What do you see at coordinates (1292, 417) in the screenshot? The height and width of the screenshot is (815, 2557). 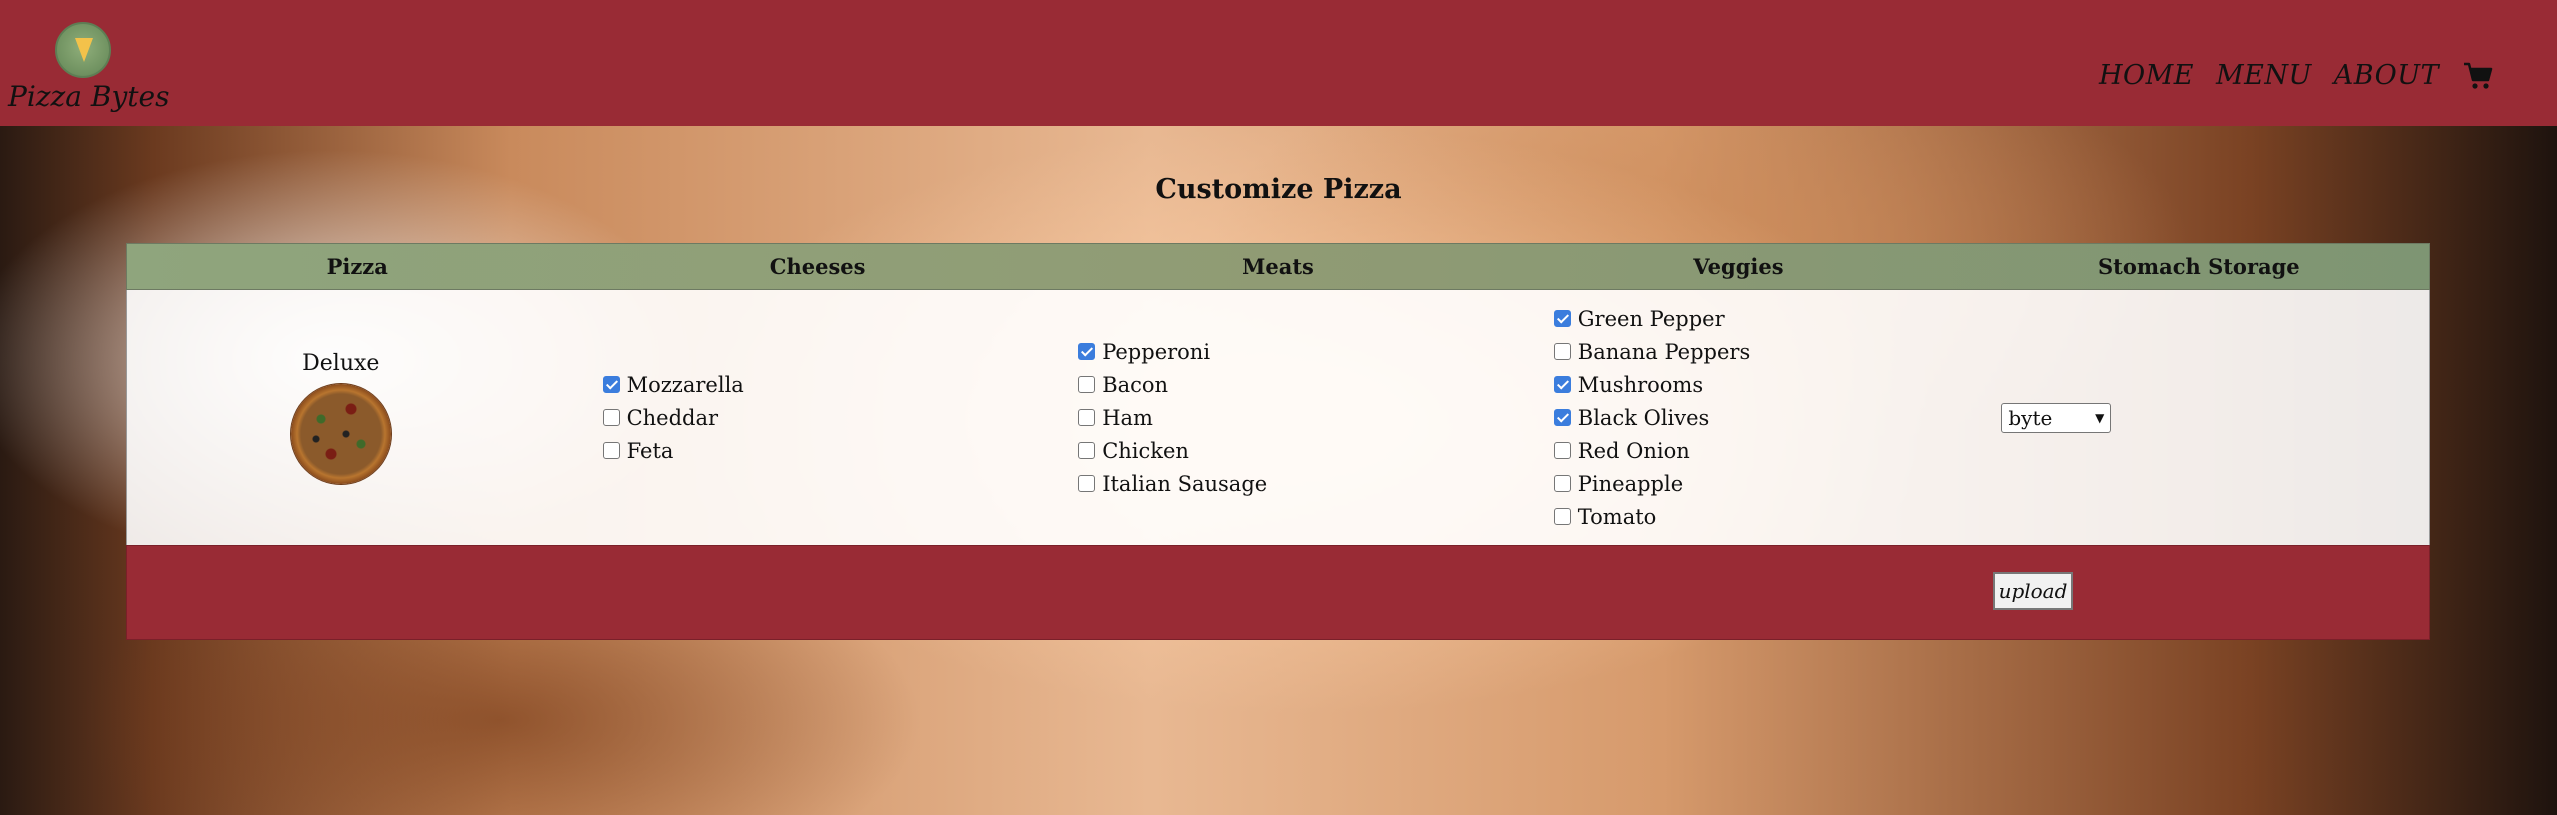 I see `meat-option-ham: Ham` at bounding box center [1292, 417].